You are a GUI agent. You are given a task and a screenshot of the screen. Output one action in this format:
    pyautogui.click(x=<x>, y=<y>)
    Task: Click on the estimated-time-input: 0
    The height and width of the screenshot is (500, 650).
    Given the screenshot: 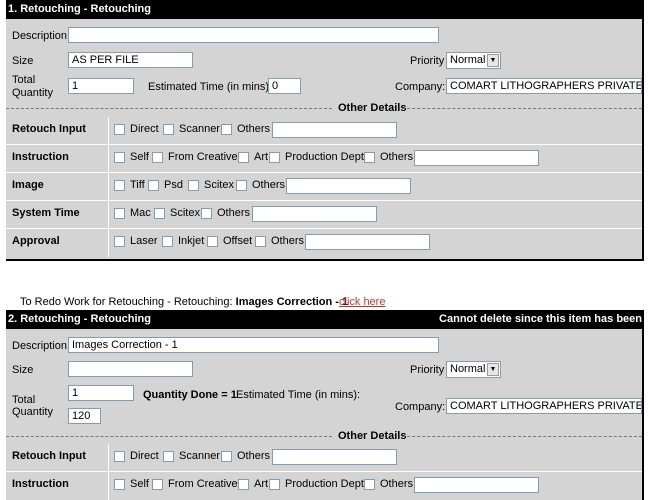 What is the action you would take?
    pyautogui.click(x=284, y=86)
    